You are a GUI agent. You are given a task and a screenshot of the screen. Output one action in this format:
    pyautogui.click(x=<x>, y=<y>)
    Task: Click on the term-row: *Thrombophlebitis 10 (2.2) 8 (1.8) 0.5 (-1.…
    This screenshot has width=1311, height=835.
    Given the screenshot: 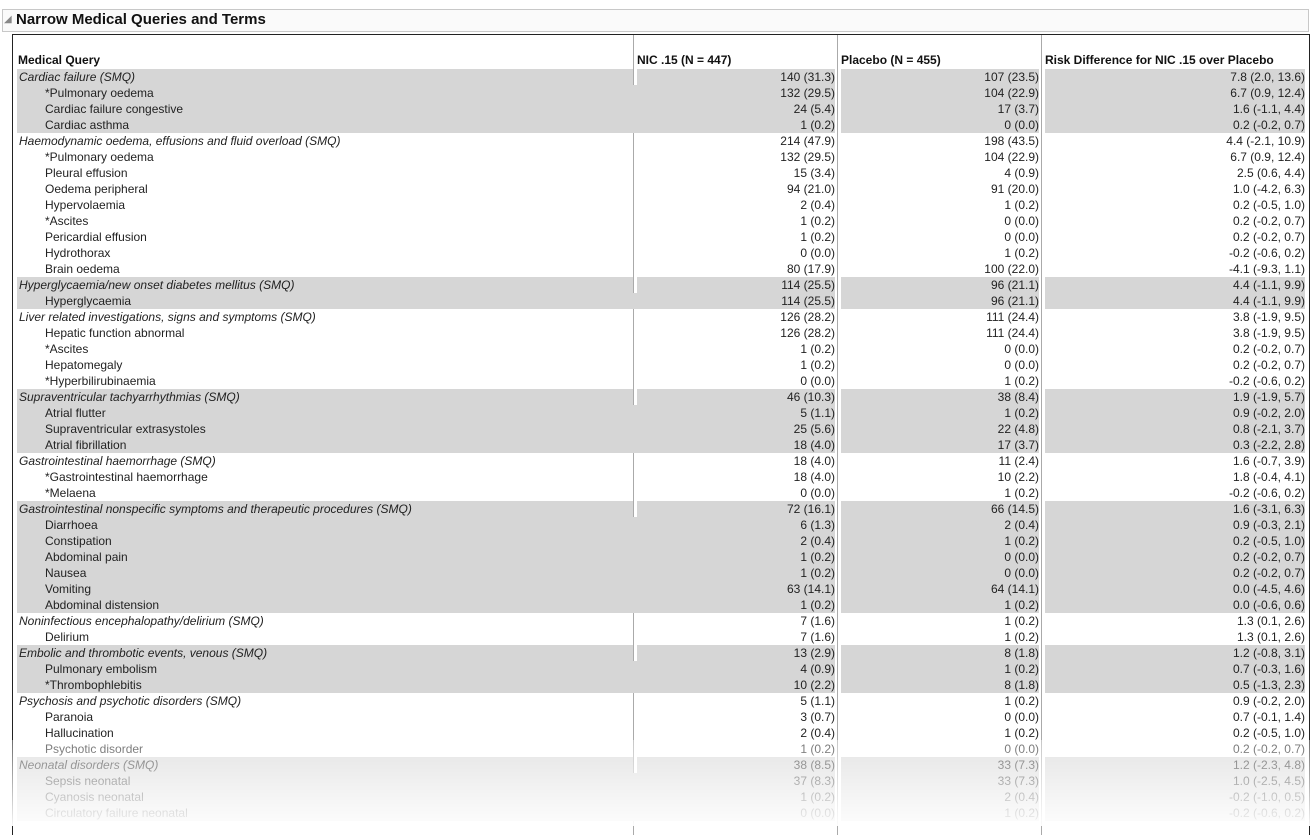 What is the action you would take?
    pyautogui.click(x=663, y=685)
    